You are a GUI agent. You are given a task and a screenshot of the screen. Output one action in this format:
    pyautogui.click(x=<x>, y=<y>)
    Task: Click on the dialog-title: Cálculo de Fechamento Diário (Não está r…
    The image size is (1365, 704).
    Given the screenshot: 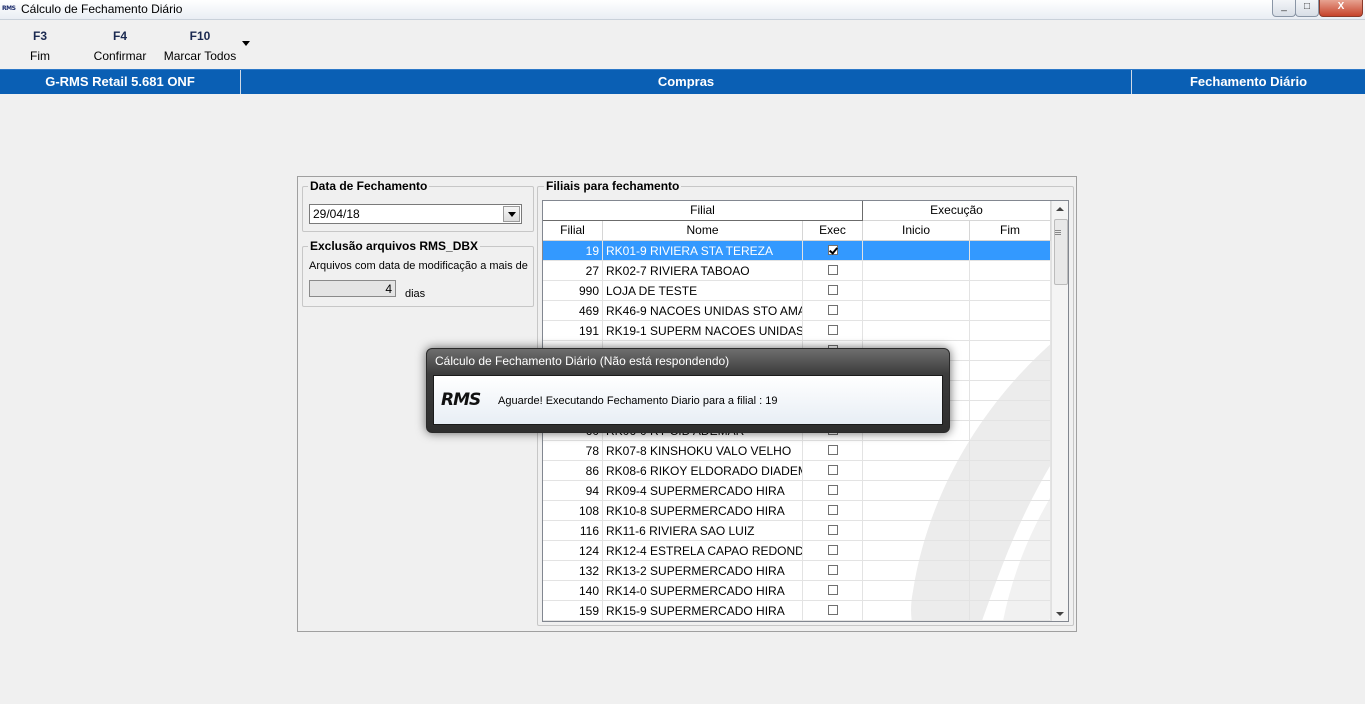 What is the action you would take?
    pyautogui.click(x=582, y=361)
    